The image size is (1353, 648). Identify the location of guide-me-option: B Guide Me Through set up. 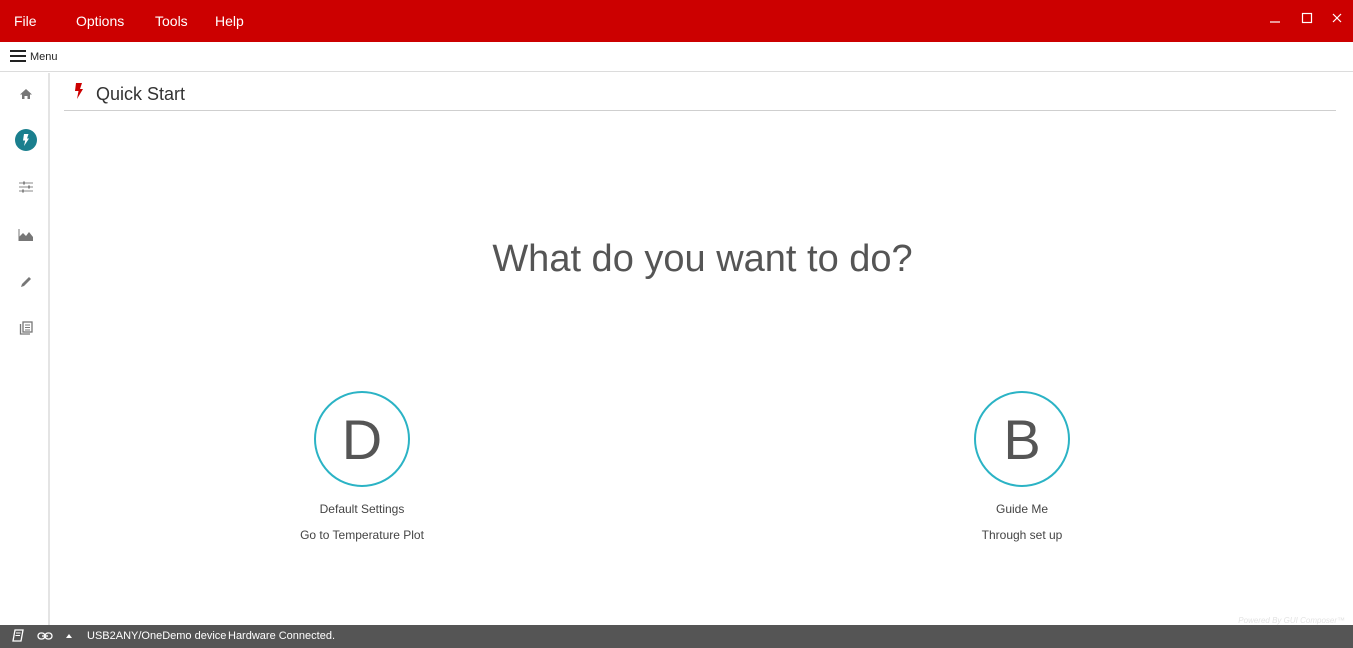
(1022, 466).